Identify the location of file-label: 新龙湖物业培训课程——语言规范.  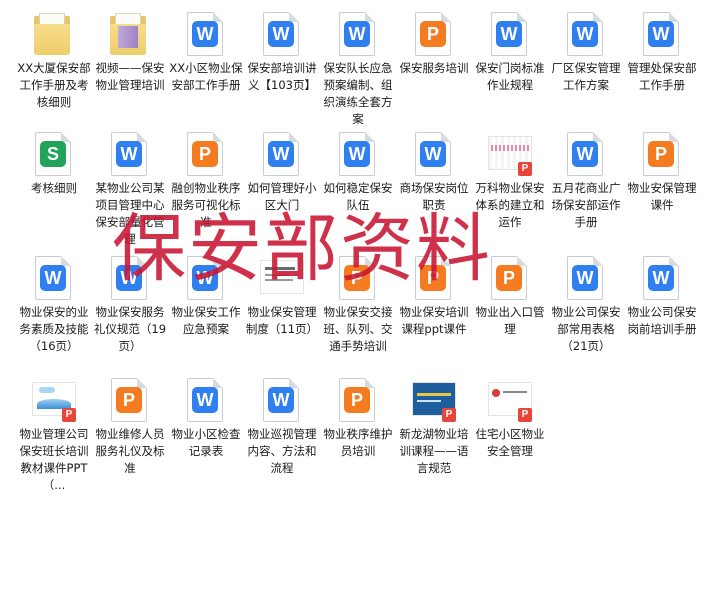
(434, 451).